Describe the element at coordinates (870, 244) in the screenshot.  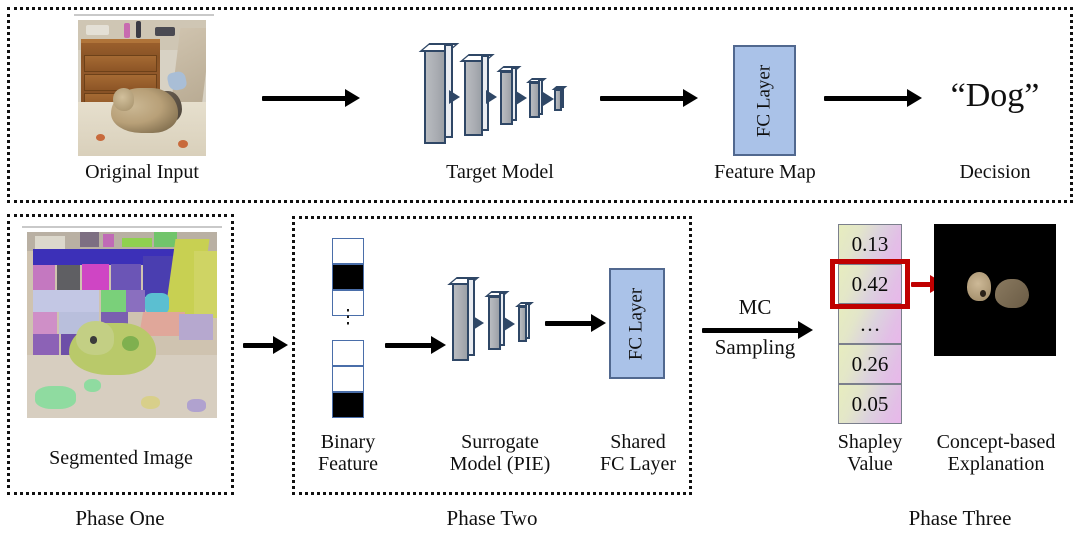
I see `shapley-cell-0: 0.13` at that location.